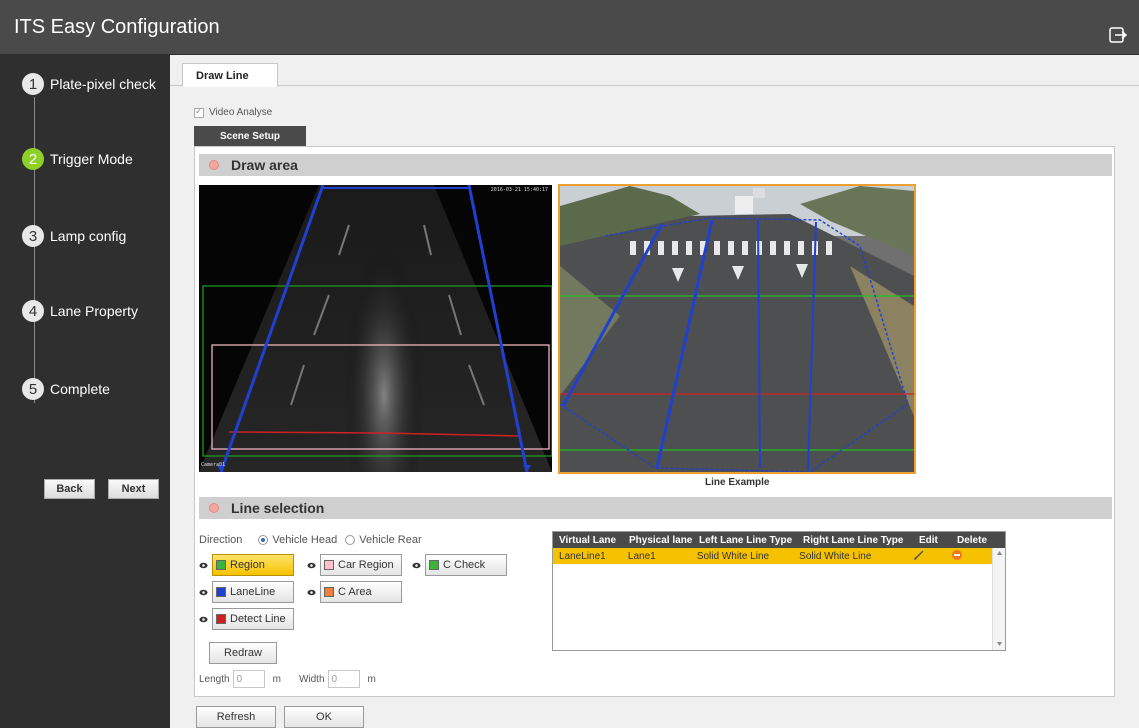 This screenshot has width=1139, height=728. I want to click on wizard-step-1: 1 Plate-pixel check, so click(89, 84).